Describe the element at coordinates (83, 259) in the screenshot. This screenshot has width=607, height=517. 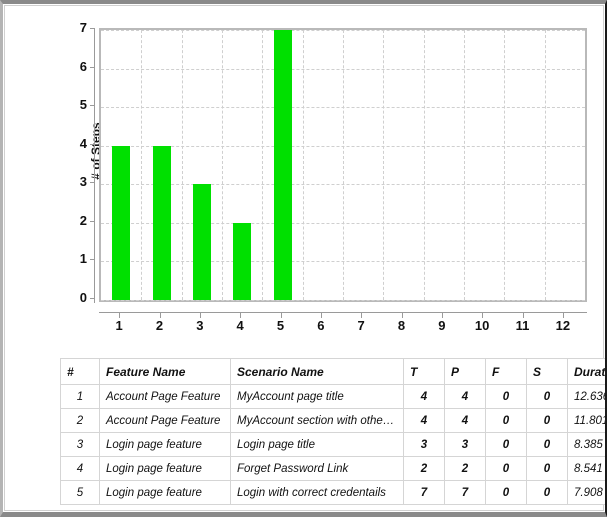
I see `y-axis-tick-label: 1` at that location.